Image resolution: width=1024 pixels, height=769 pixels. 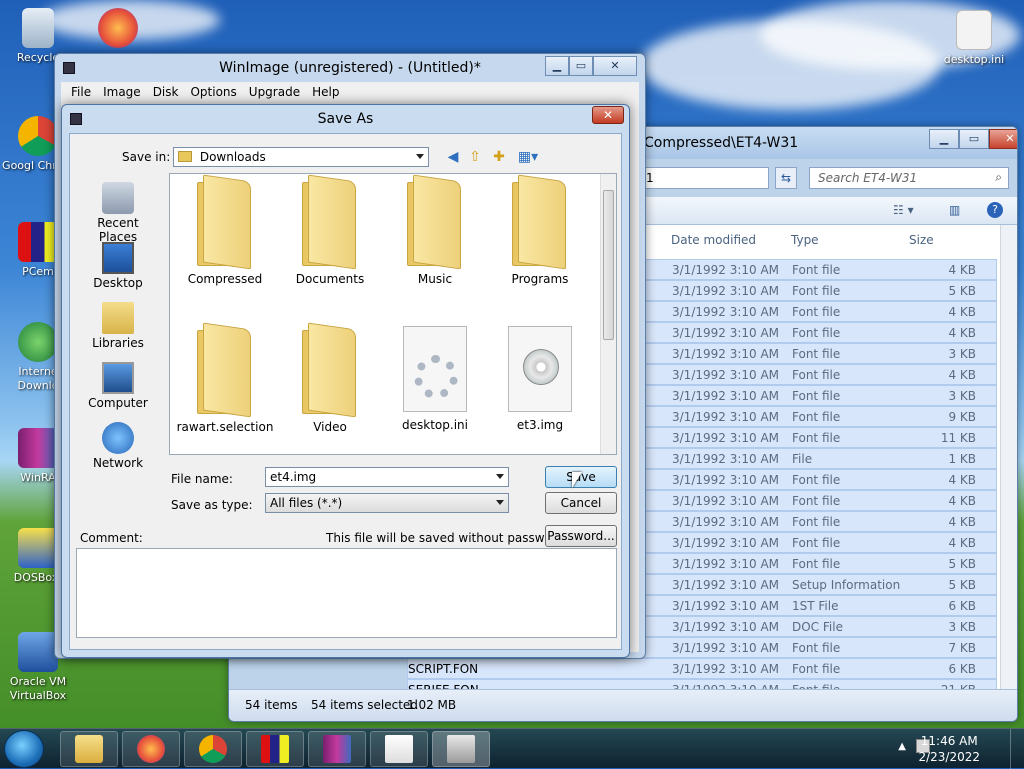 What do you see at coordinates (81, 92) in the screenshot?
I see `menu-file: File` at bounding box center [81, 92].